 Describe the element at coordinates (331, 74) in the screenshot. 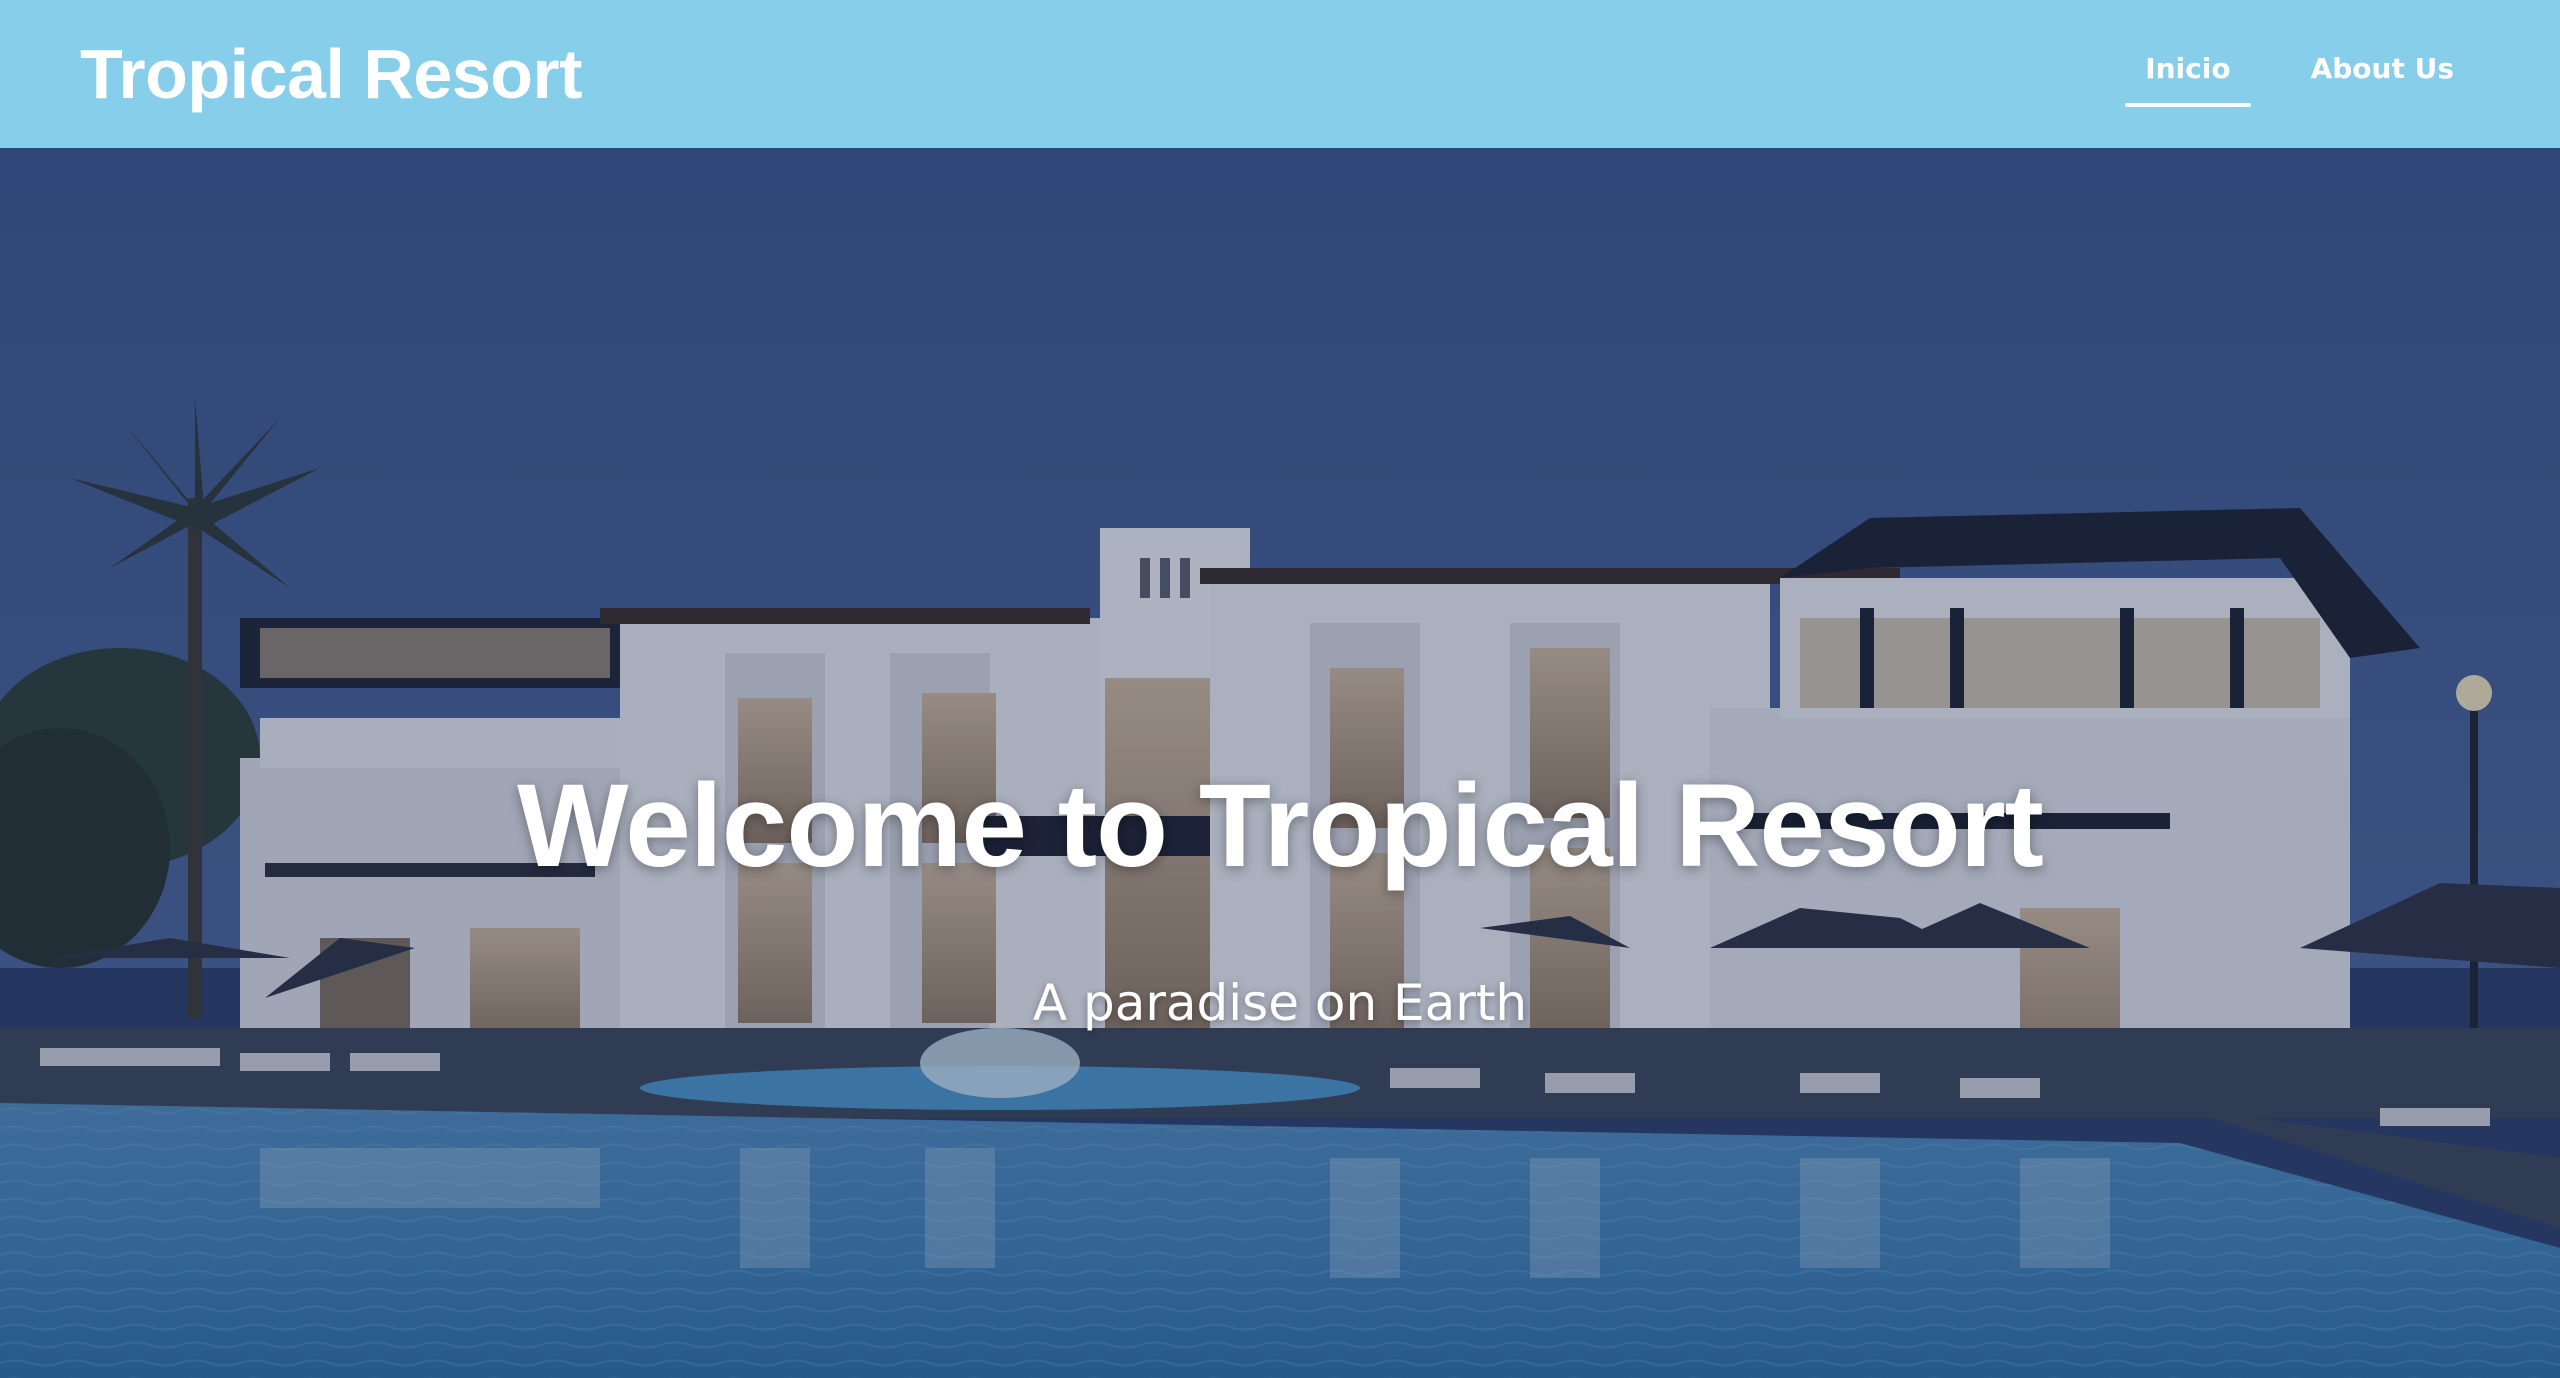

I see `site-brand: Tropical Resort` at that location.